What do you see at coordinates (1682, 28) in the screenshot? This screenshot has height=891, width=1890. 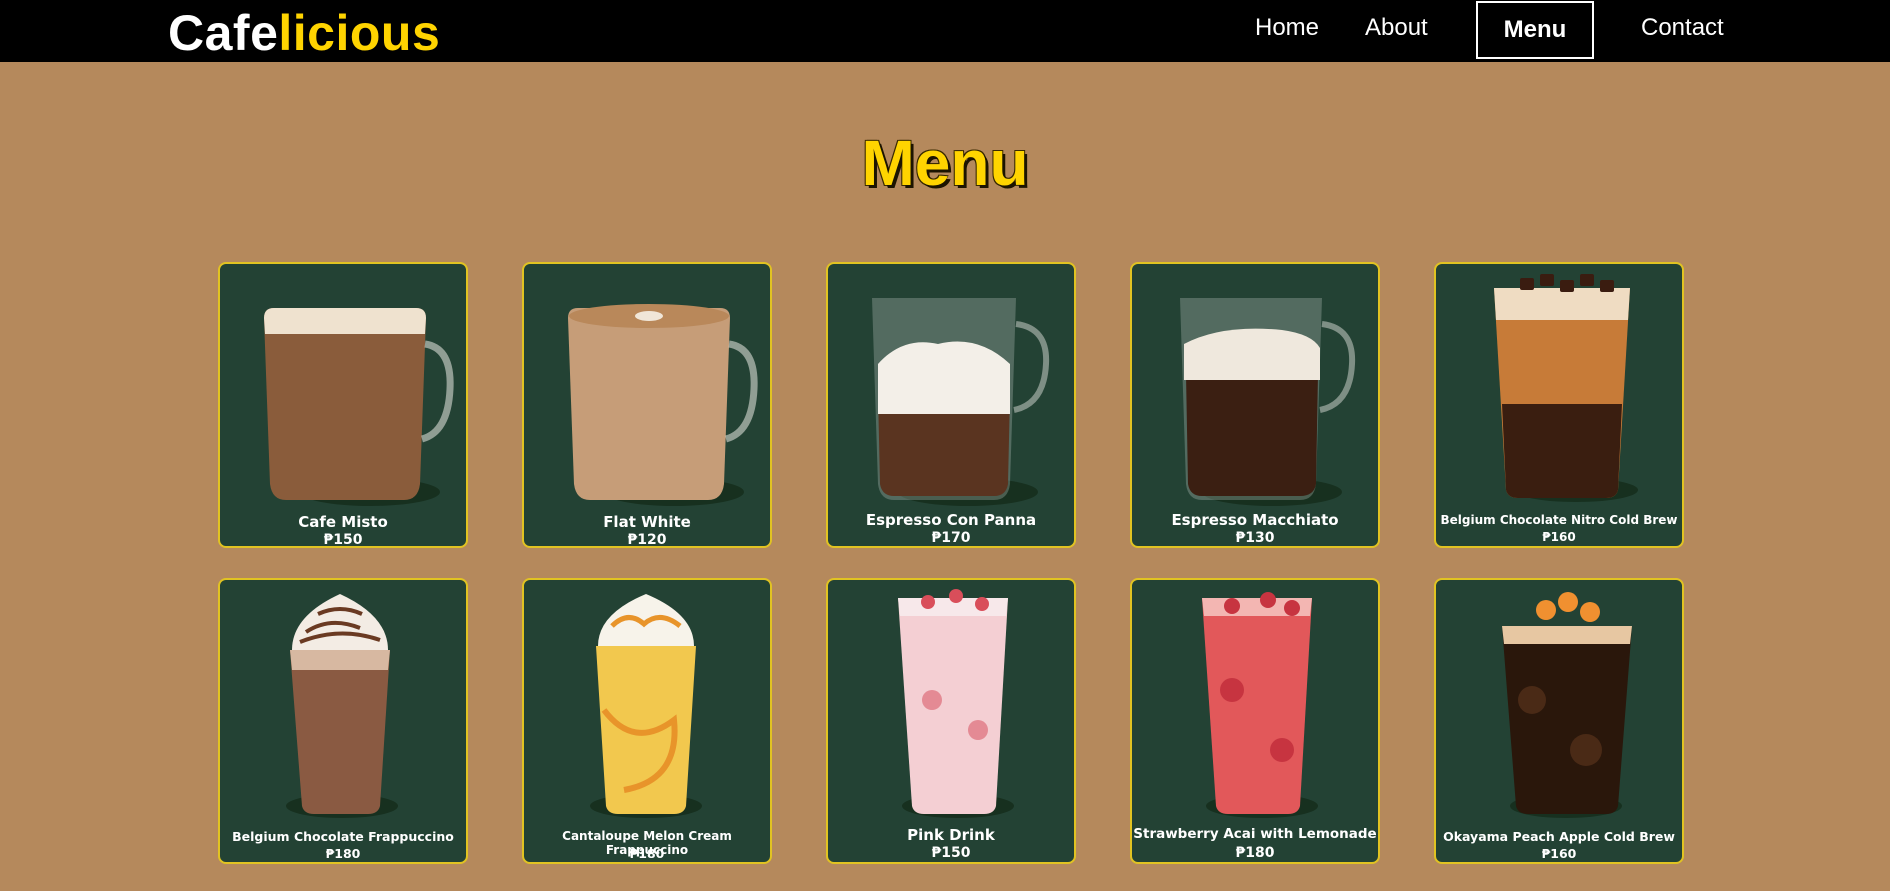 I see `nav-link-contact: Contact` at bounding box center [1682, 28].